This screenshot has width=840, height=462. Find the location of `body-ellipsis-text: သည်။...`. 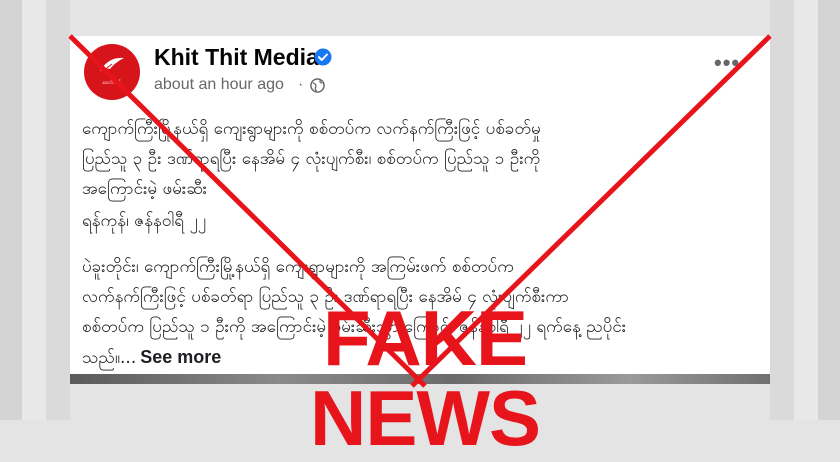

body-ellipsis-text: သည်။... is located at coordinates (109, 358).